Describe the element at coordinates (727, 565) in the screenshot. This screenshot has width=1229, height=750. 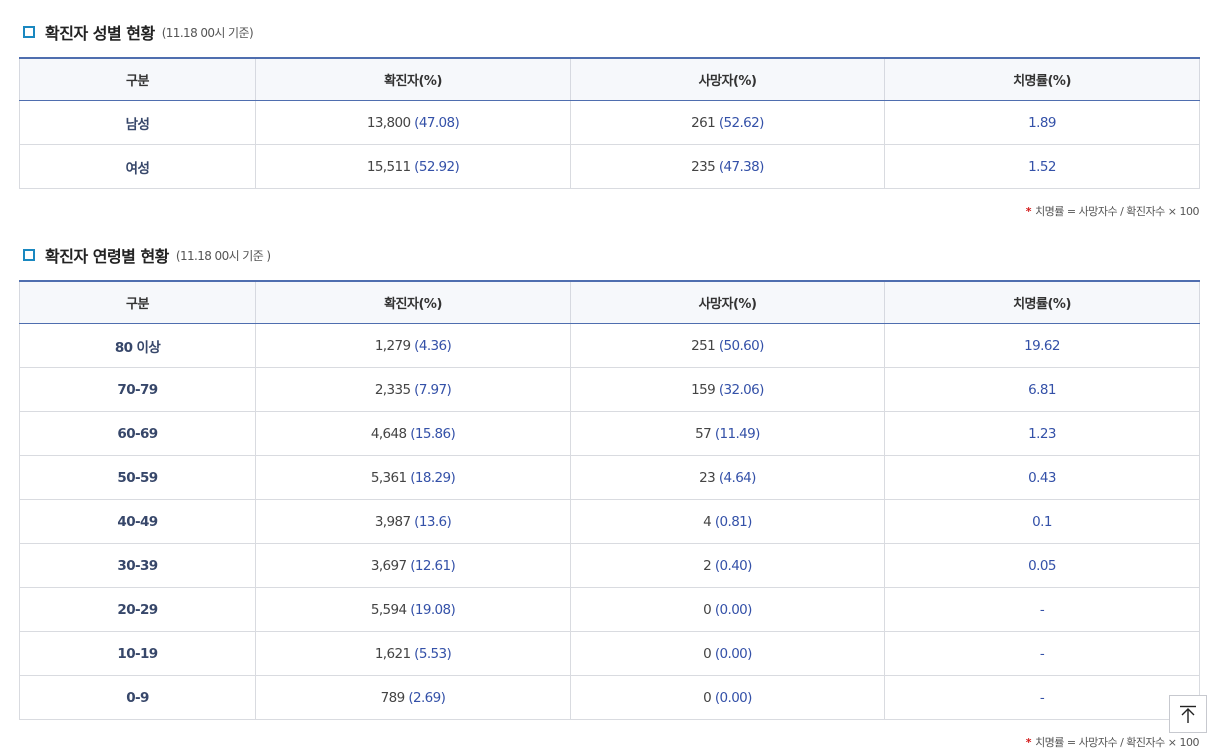
I see `deaths-cell: 2 (0.40)` at that location.